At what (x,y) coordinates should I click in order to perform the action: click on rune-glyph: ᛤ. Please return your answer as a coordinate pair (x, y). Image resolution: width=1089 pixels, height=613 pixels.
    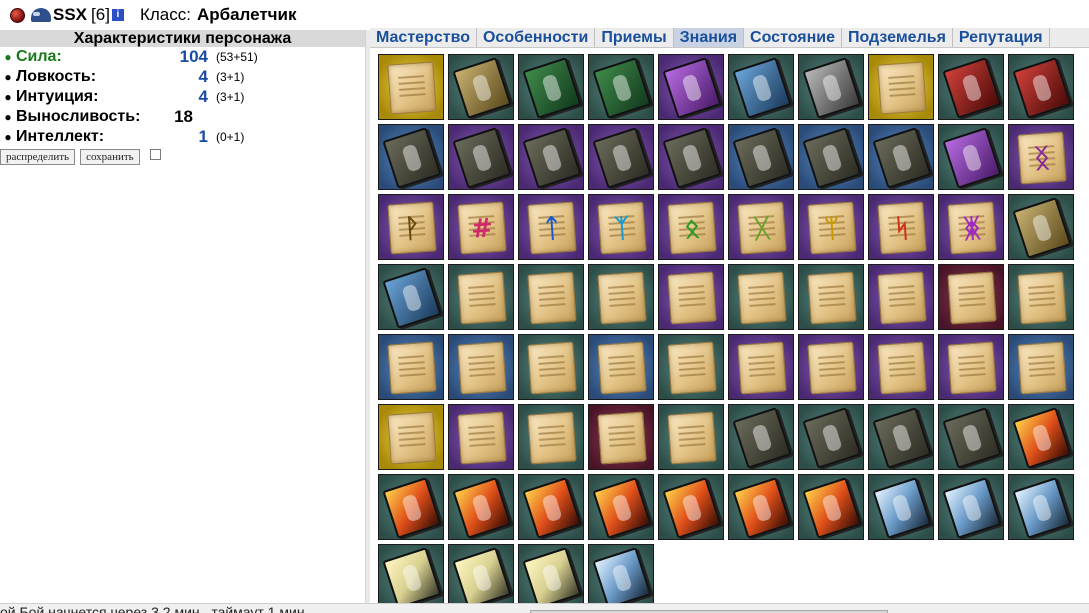
    Looking at the image, I should click on (972, 229).